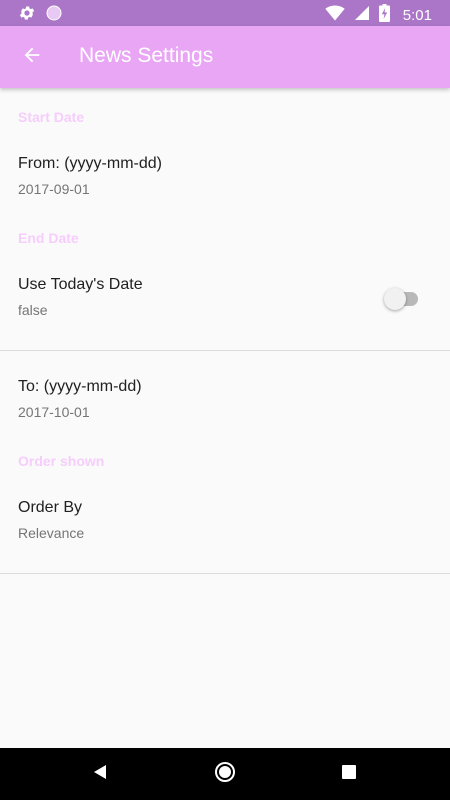 The height and width of the screenshot is (800, 450). I want to click on category-order-shown: Order shown, so click(225, 462).